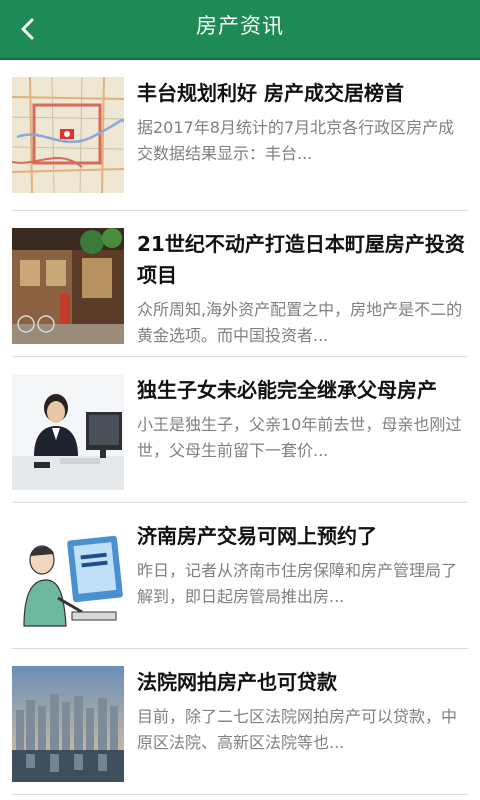 This screenshot has width=480, height=800. I want to click on news-thumbnail-skyline, so click(68, 724).